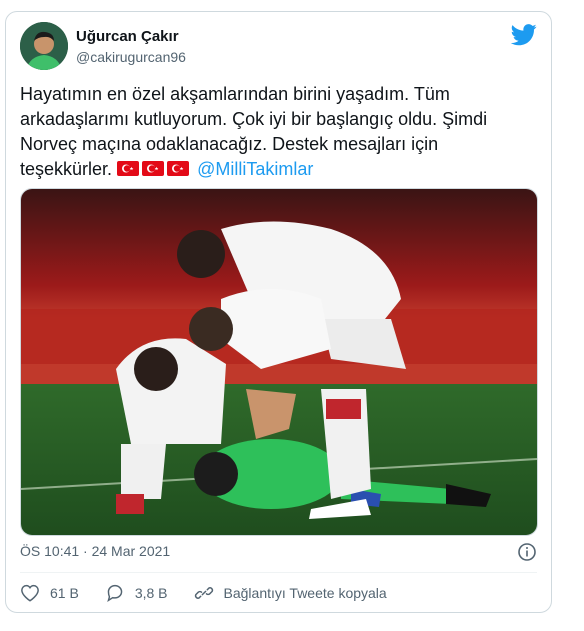 The height and width of the screenshot is (631, 584). What do you see at coordinates (527, 552) in the screenshot?
I see `info-icon` at bounding box center [527, 552].